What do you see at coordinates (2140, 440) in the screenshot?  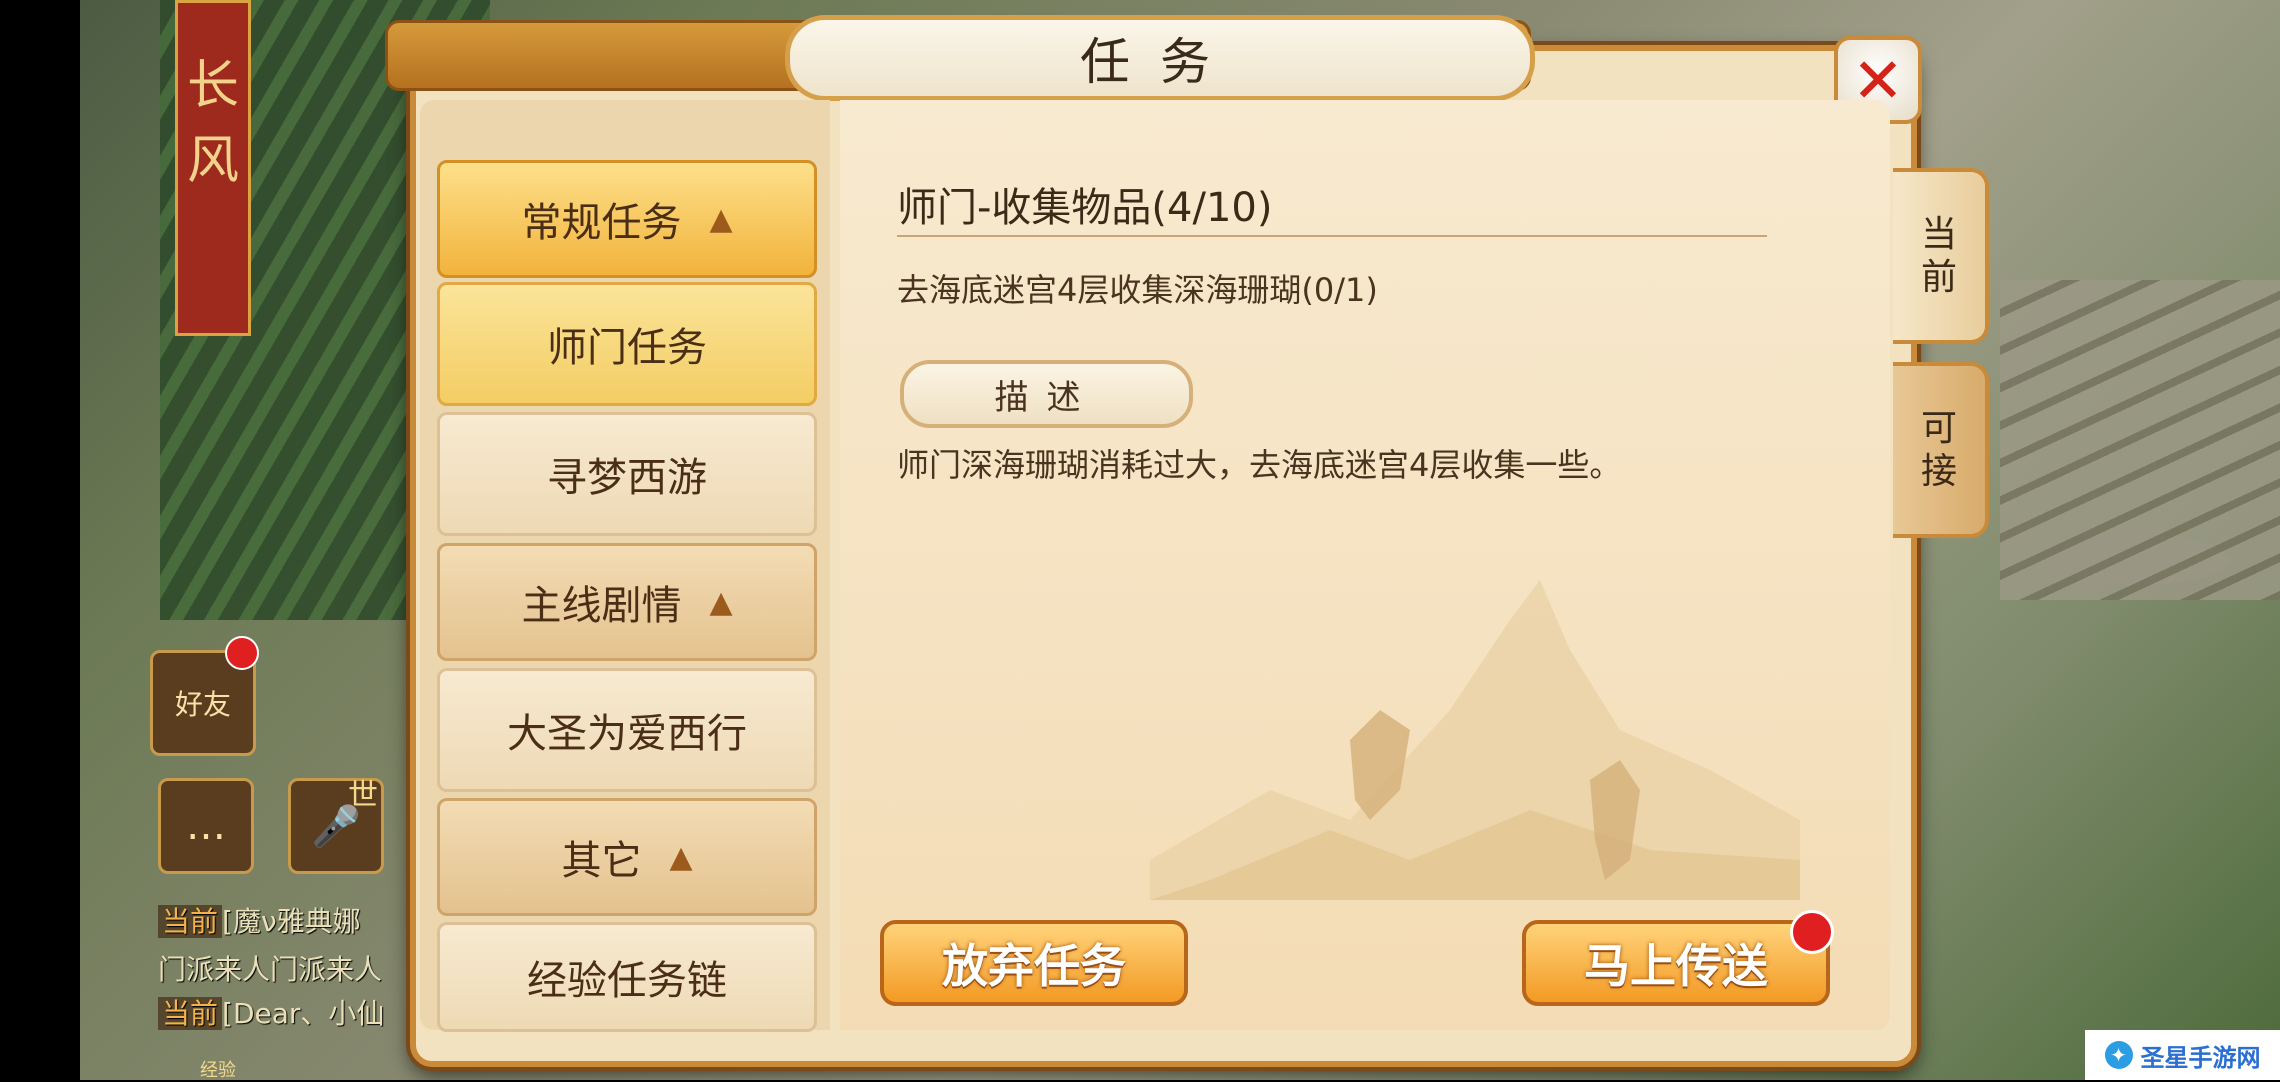 I see `stone-stairs` at bounding box center [2140, 440].